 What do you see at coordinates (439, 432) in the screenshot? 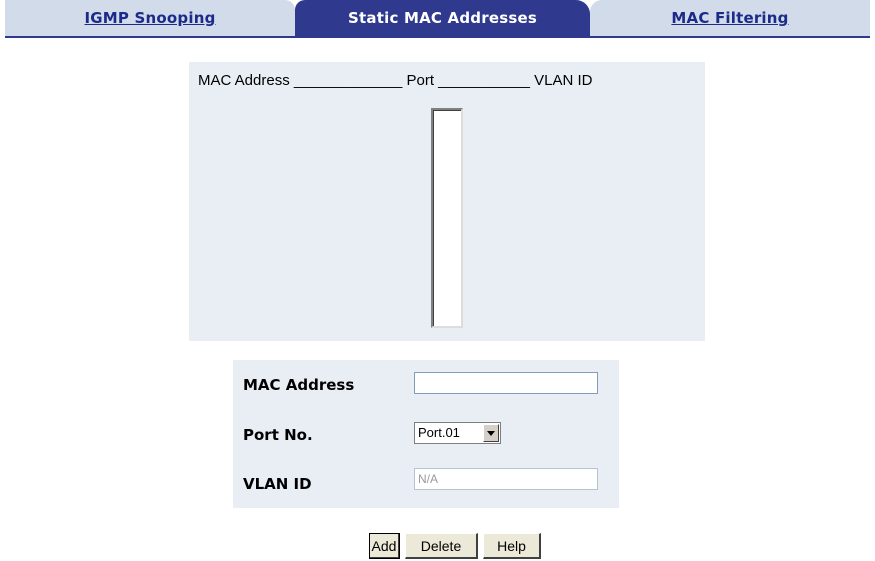
I see `port-no-value: Port.01` at bounding box center [439, 432].